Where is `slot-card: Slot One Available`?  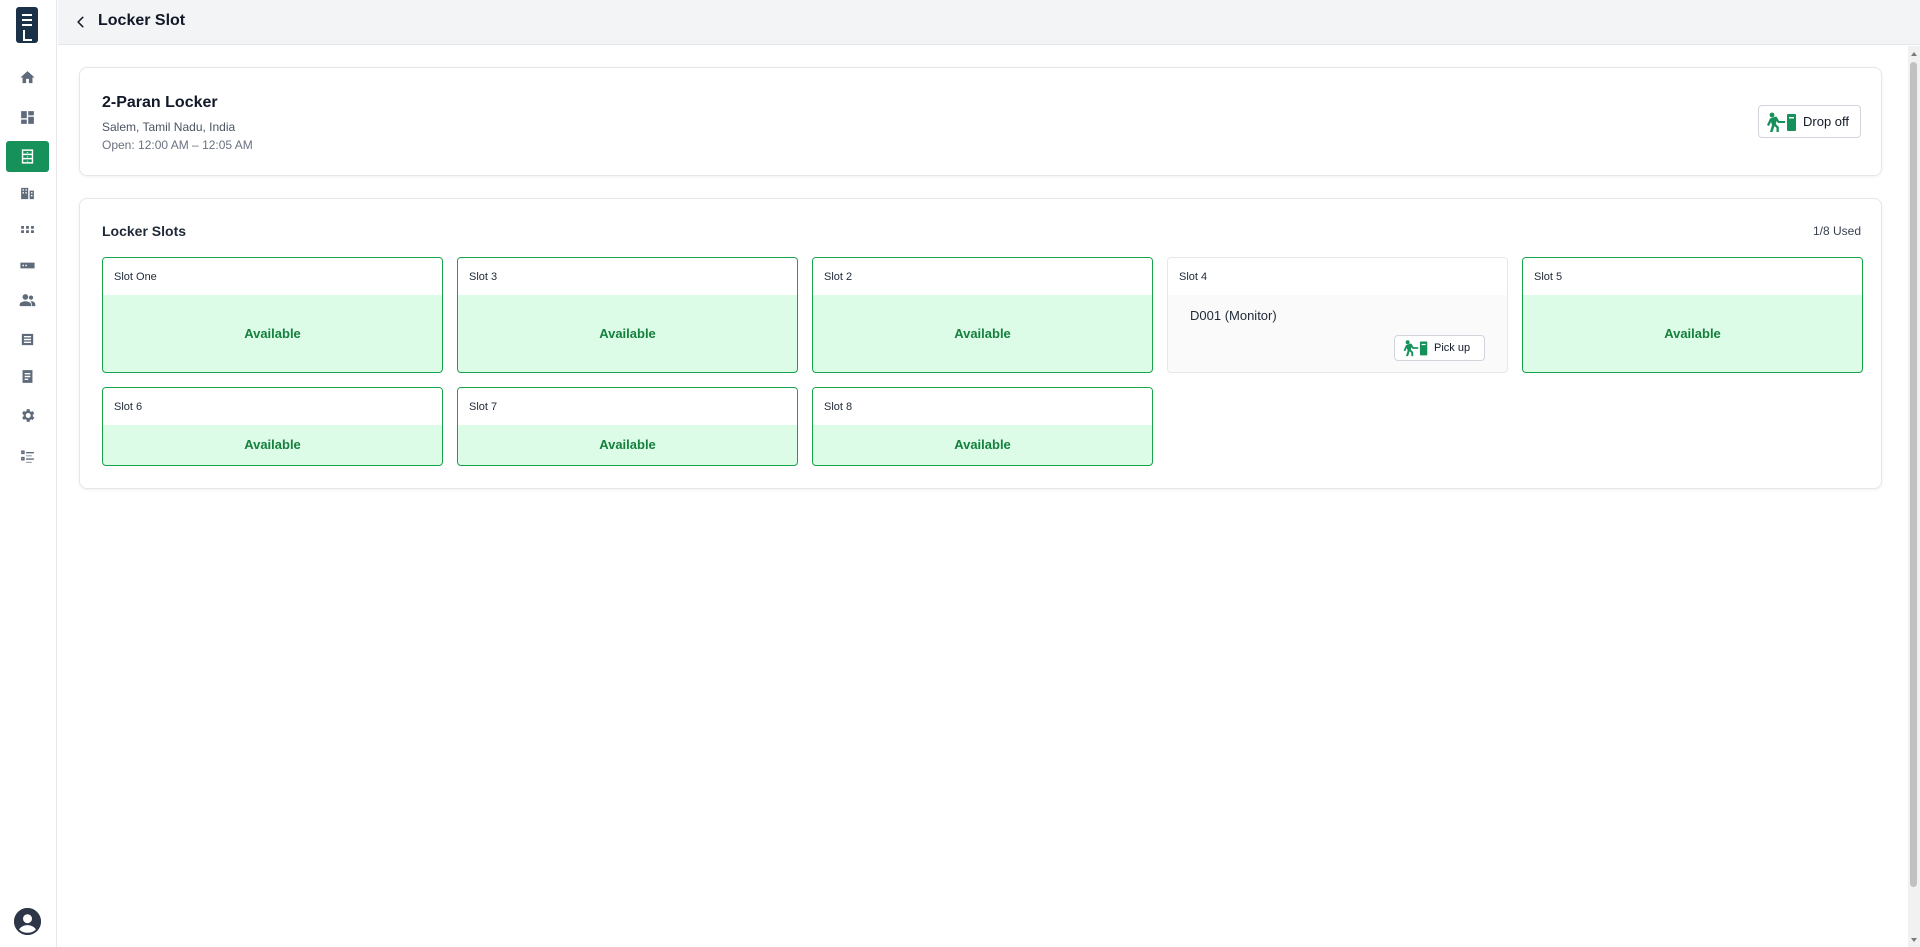
slot-card: Slot One Available is located at coordinates (272, 315).